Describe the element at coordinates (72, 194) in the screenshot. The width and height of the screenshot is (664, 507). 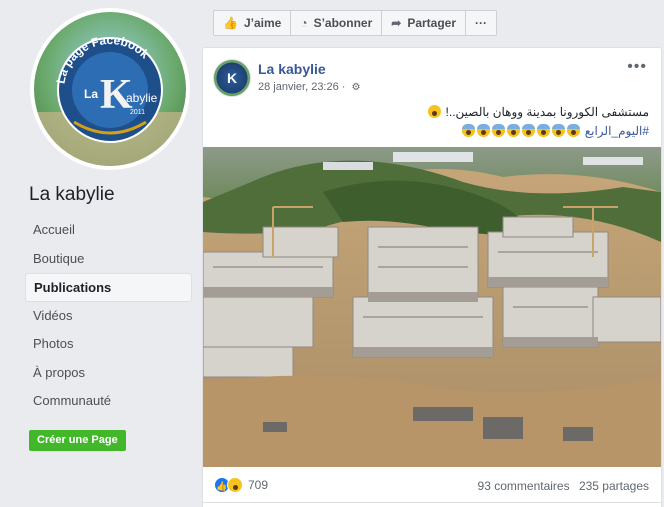
I see `page-title: La kabylie` at that location.